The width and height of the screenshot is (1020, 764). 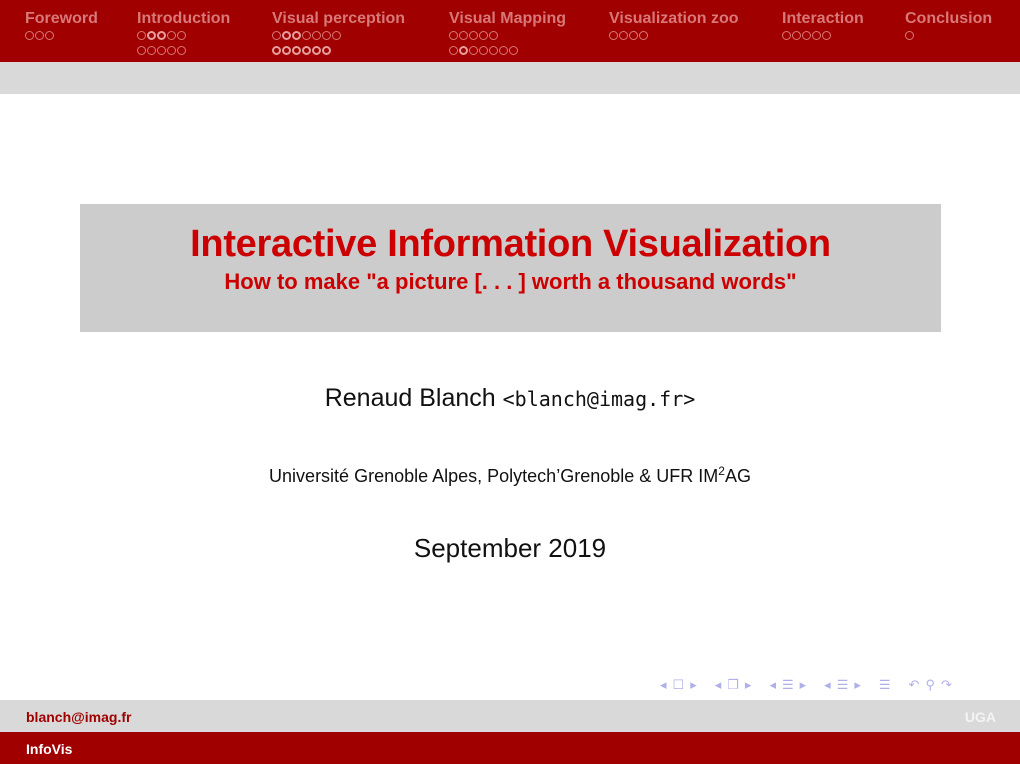 What do you see at coordinates (507, 19) in the screenshot?
I see `section-title: Visual Mapping` at bounding box center [507, 19].